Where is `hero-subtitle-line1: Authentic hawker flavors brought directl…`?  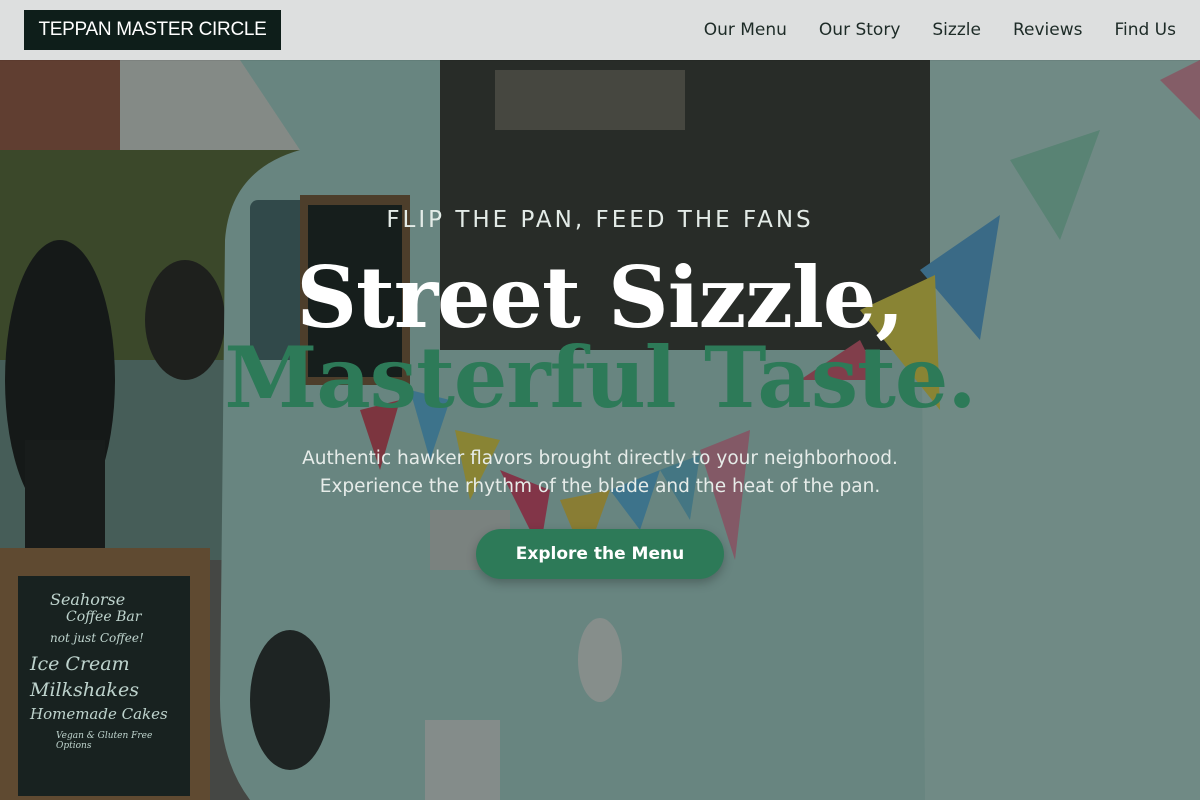
hero-subtitle-line1: Authentic hawker flavors brought directl… is located at coordinates (600, 458).